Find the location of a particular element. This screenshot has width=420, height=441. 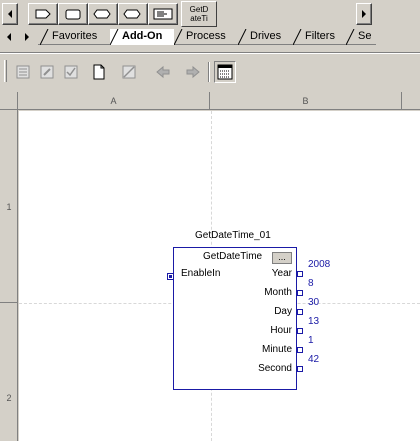

edit-page-icon is located at coordinates (47, 72).